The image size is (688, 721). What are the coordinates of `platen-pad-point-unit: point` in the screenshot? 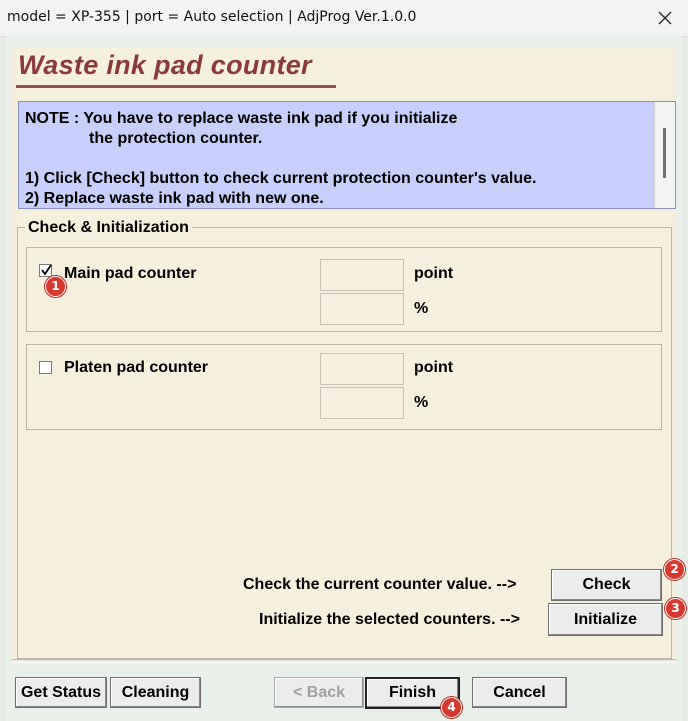 It's located at (434, 367).